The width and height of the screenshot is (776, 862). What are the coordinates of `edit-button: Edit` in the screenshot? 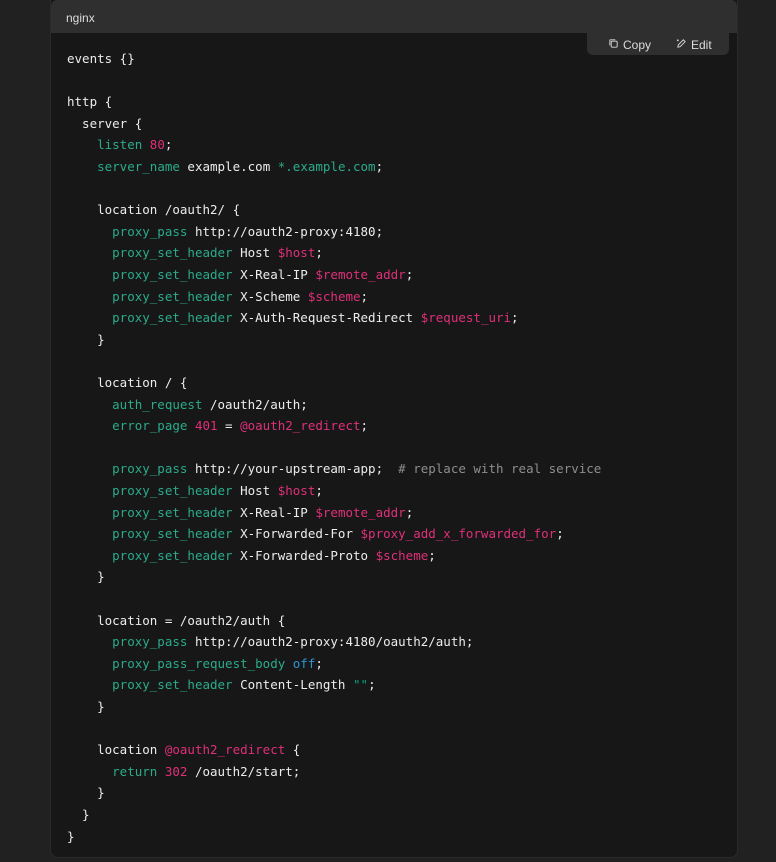 It's located at (694, 45).